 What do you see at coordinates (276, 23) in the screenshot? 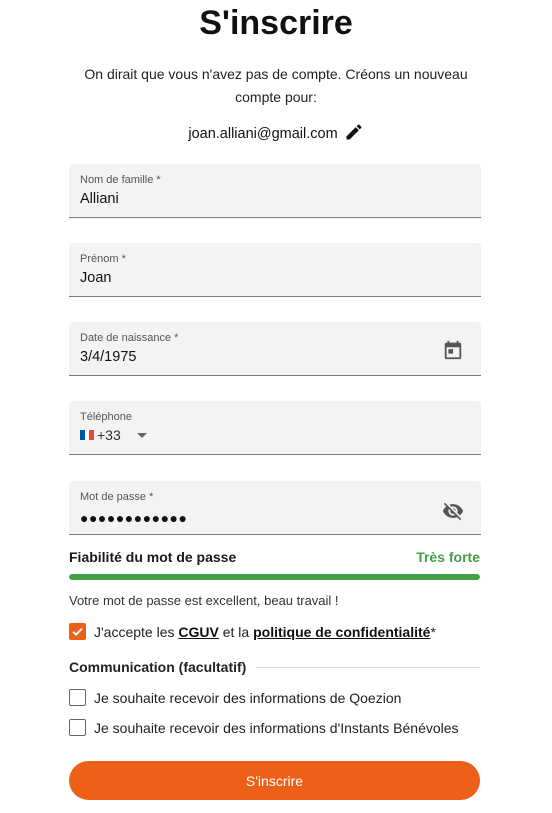
I see `page-title: S'inscrire` at bounding box center [276, 23].